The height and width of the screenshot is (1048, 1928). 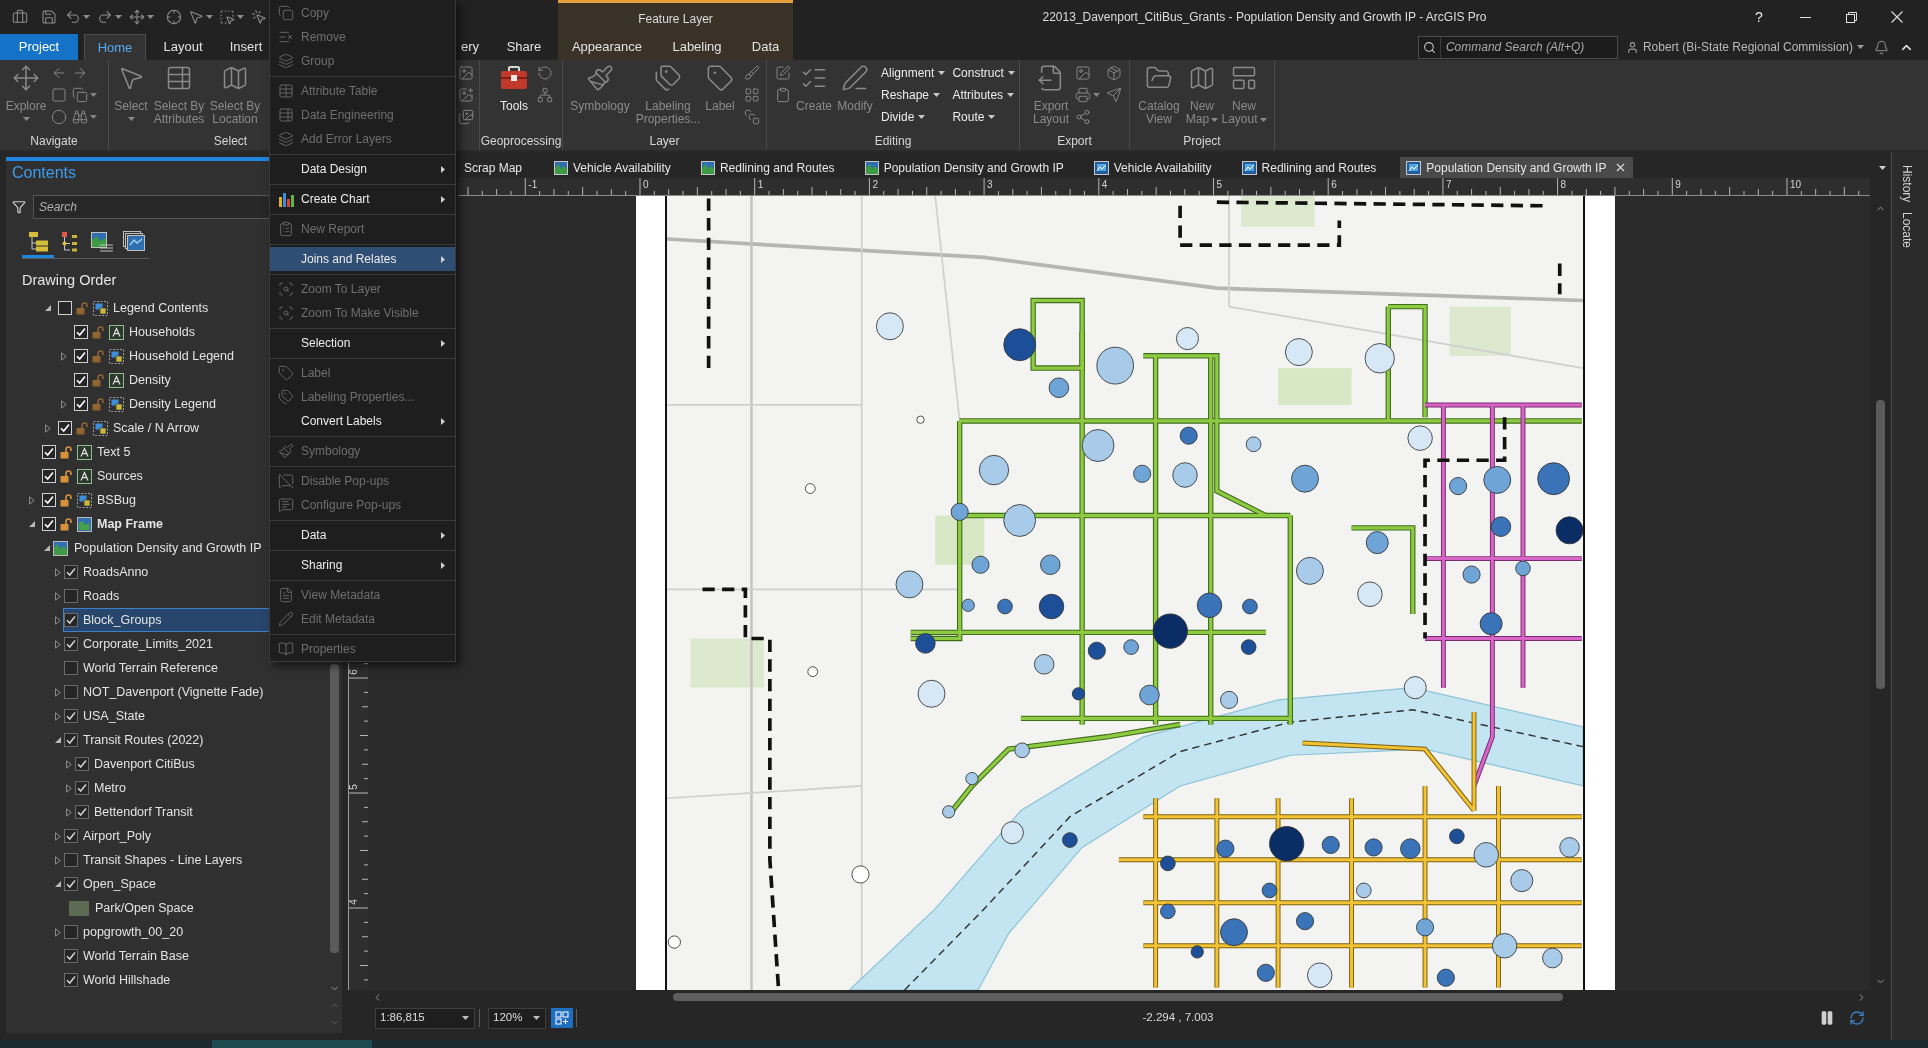 What do you see at coordinates (517, 1018) in the screenshot?
I see `zoom-combo: 120%` at bounding box center [517, 1018].